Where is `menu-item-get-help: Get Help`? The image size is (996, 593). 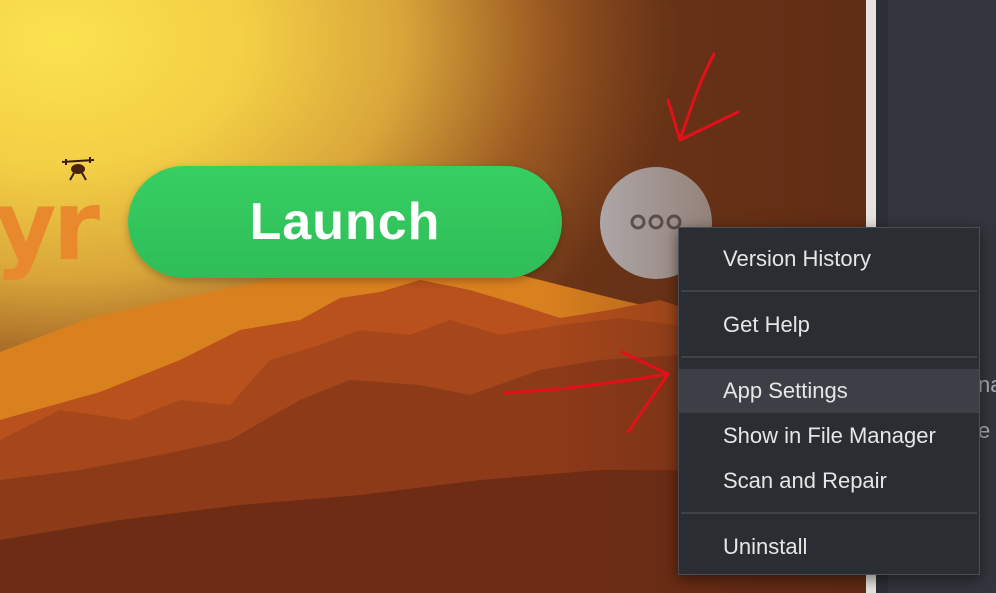 menu-item-get-help: Get Help is located at coordinates (829, 325).